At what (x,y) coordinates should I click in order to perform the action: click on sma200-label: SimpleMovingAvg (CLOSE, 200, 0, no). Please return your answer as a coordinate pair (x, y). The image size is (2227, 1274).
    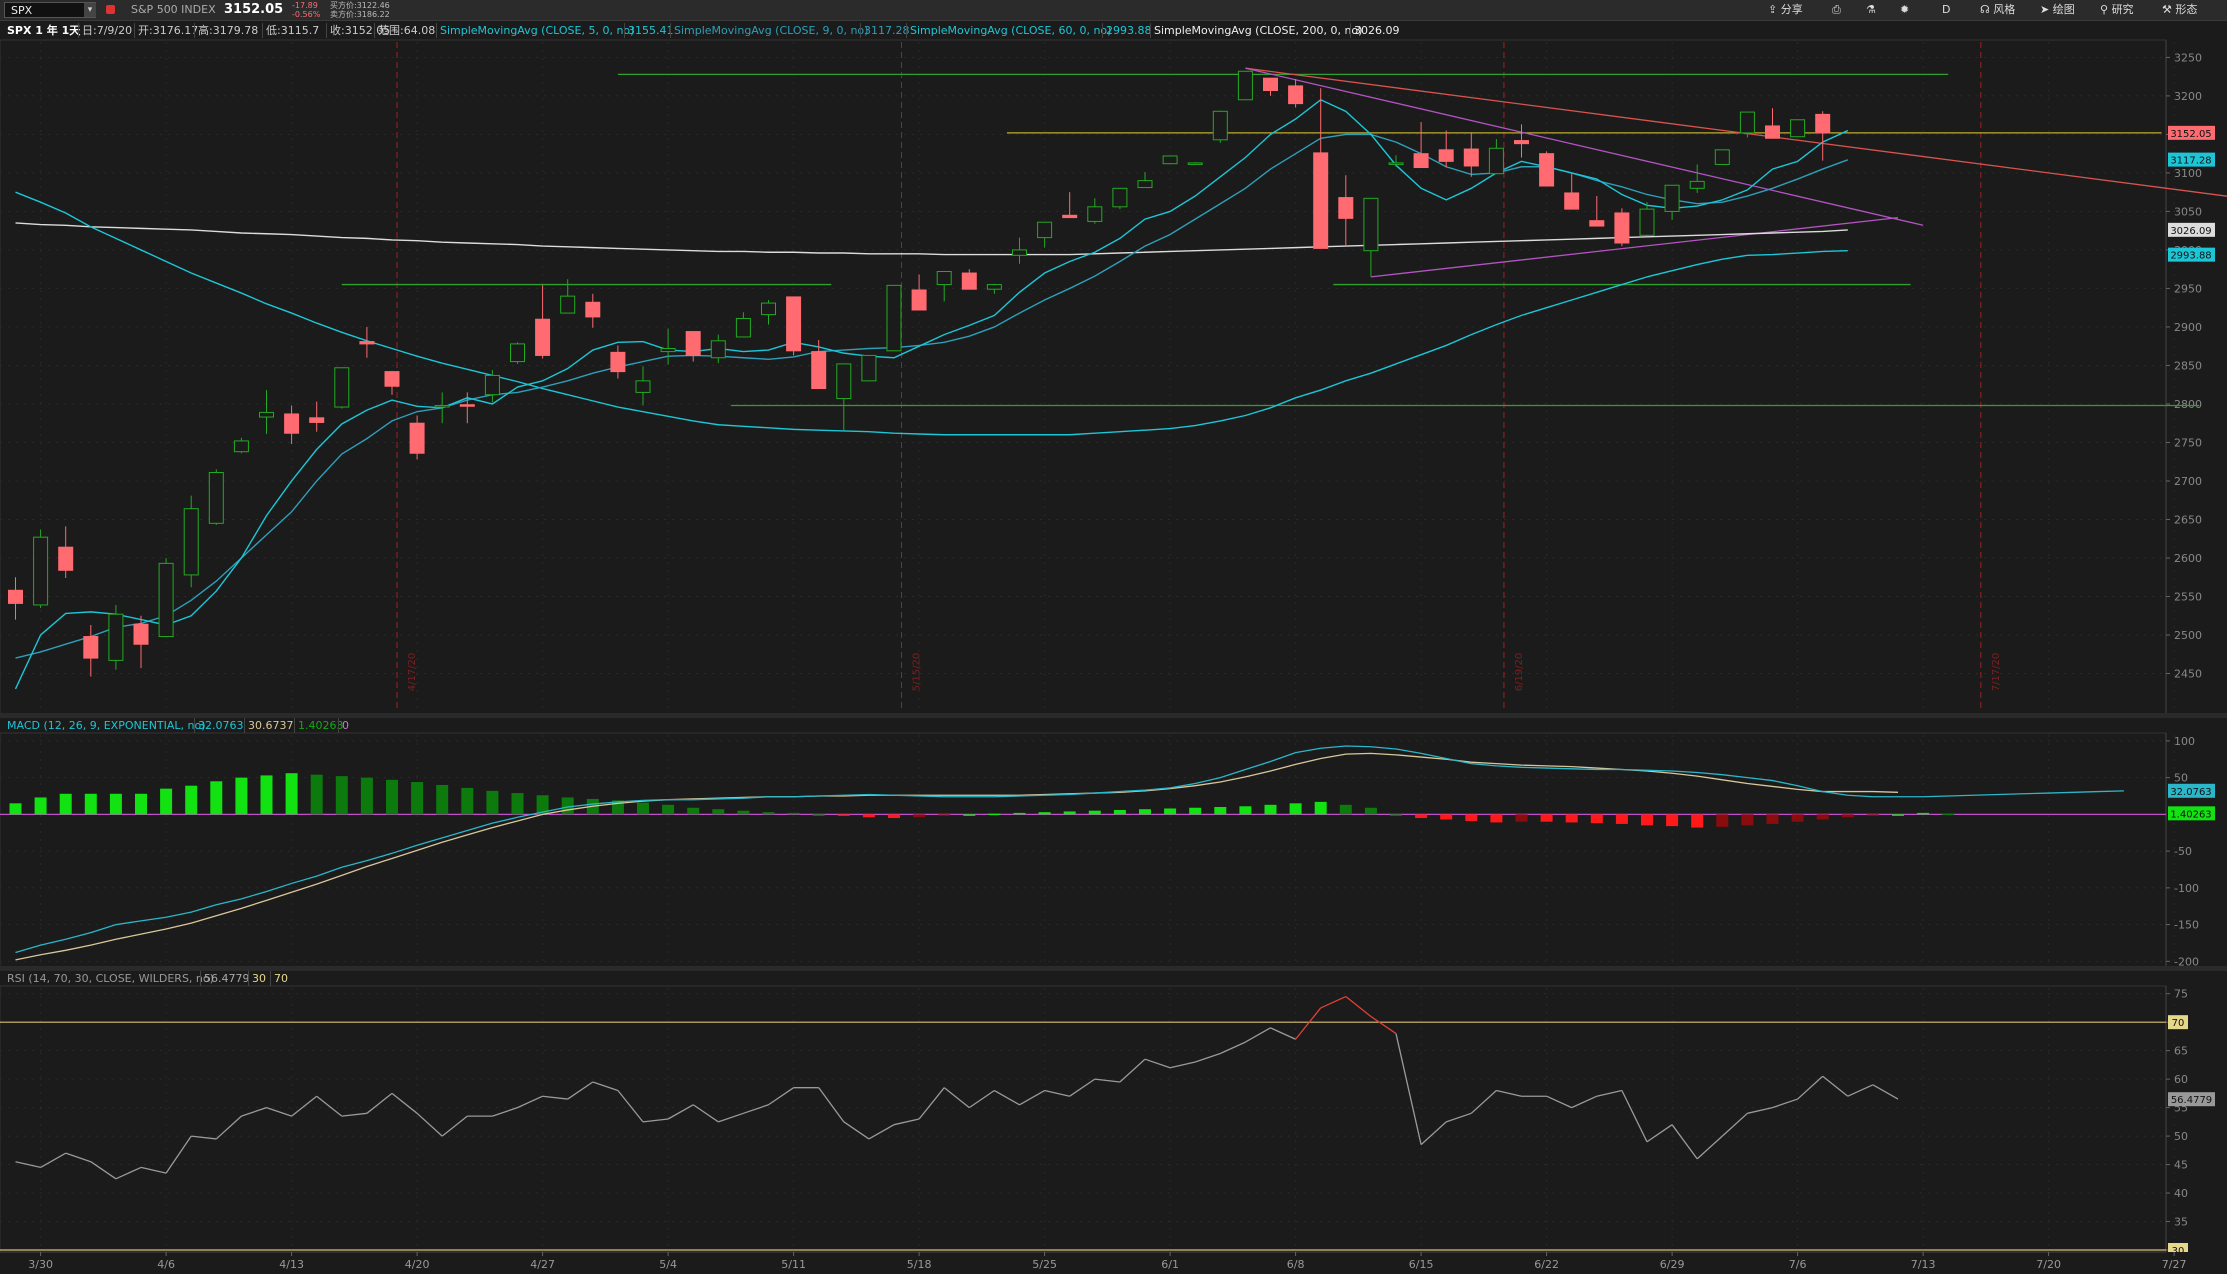
    Looking at the image, I should click on (1257, 30).